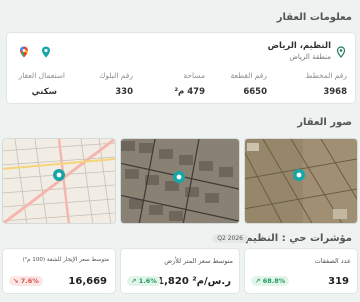 This screenshot has width=360, height=302. I want to click on map-pin-teal-icon, so click(46, 50).